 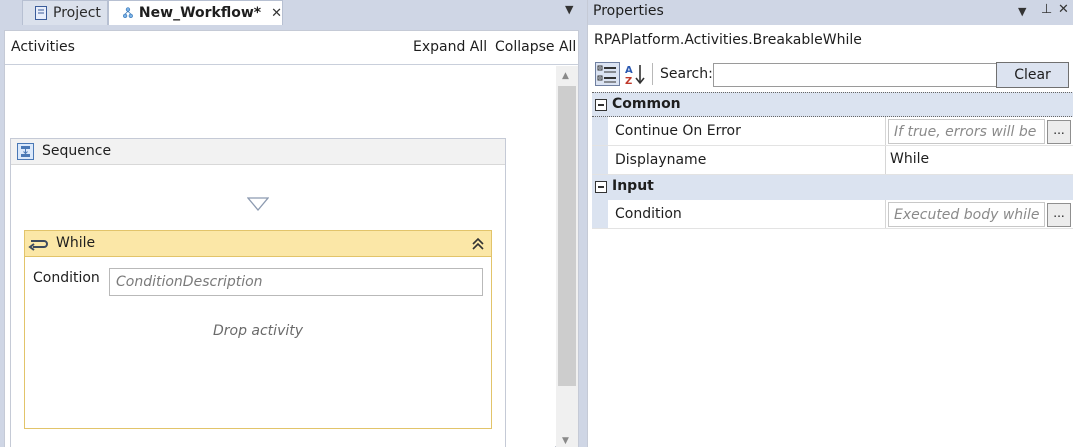 What do you see at coordinates (41, 13) in the screenshot?
I see `document-icon` at bounding box center [41, 13].